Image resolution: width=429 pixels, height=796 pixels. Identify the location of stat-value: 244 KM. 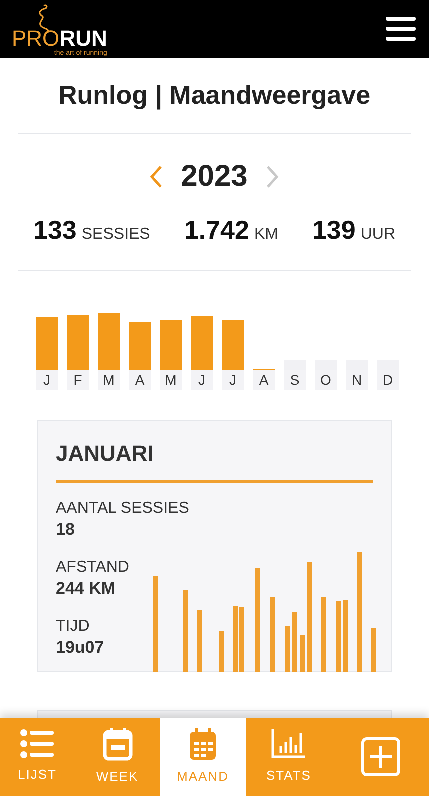
(86, 589).